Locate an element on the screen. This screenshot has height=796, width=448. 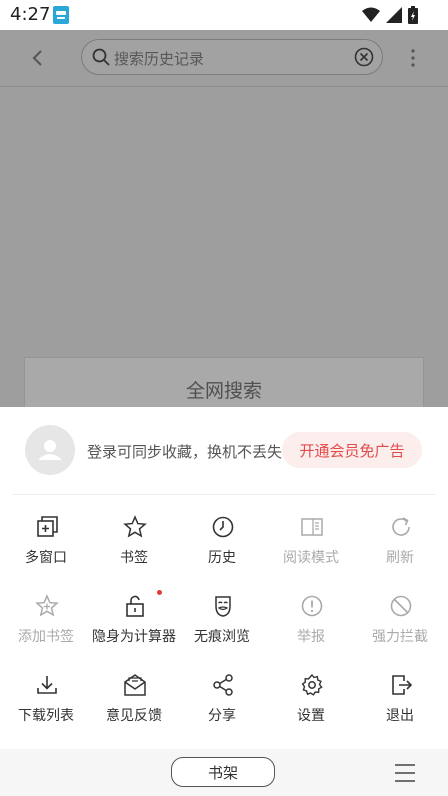
bottom-bar: 书架 is located at coordinates (224, 772).